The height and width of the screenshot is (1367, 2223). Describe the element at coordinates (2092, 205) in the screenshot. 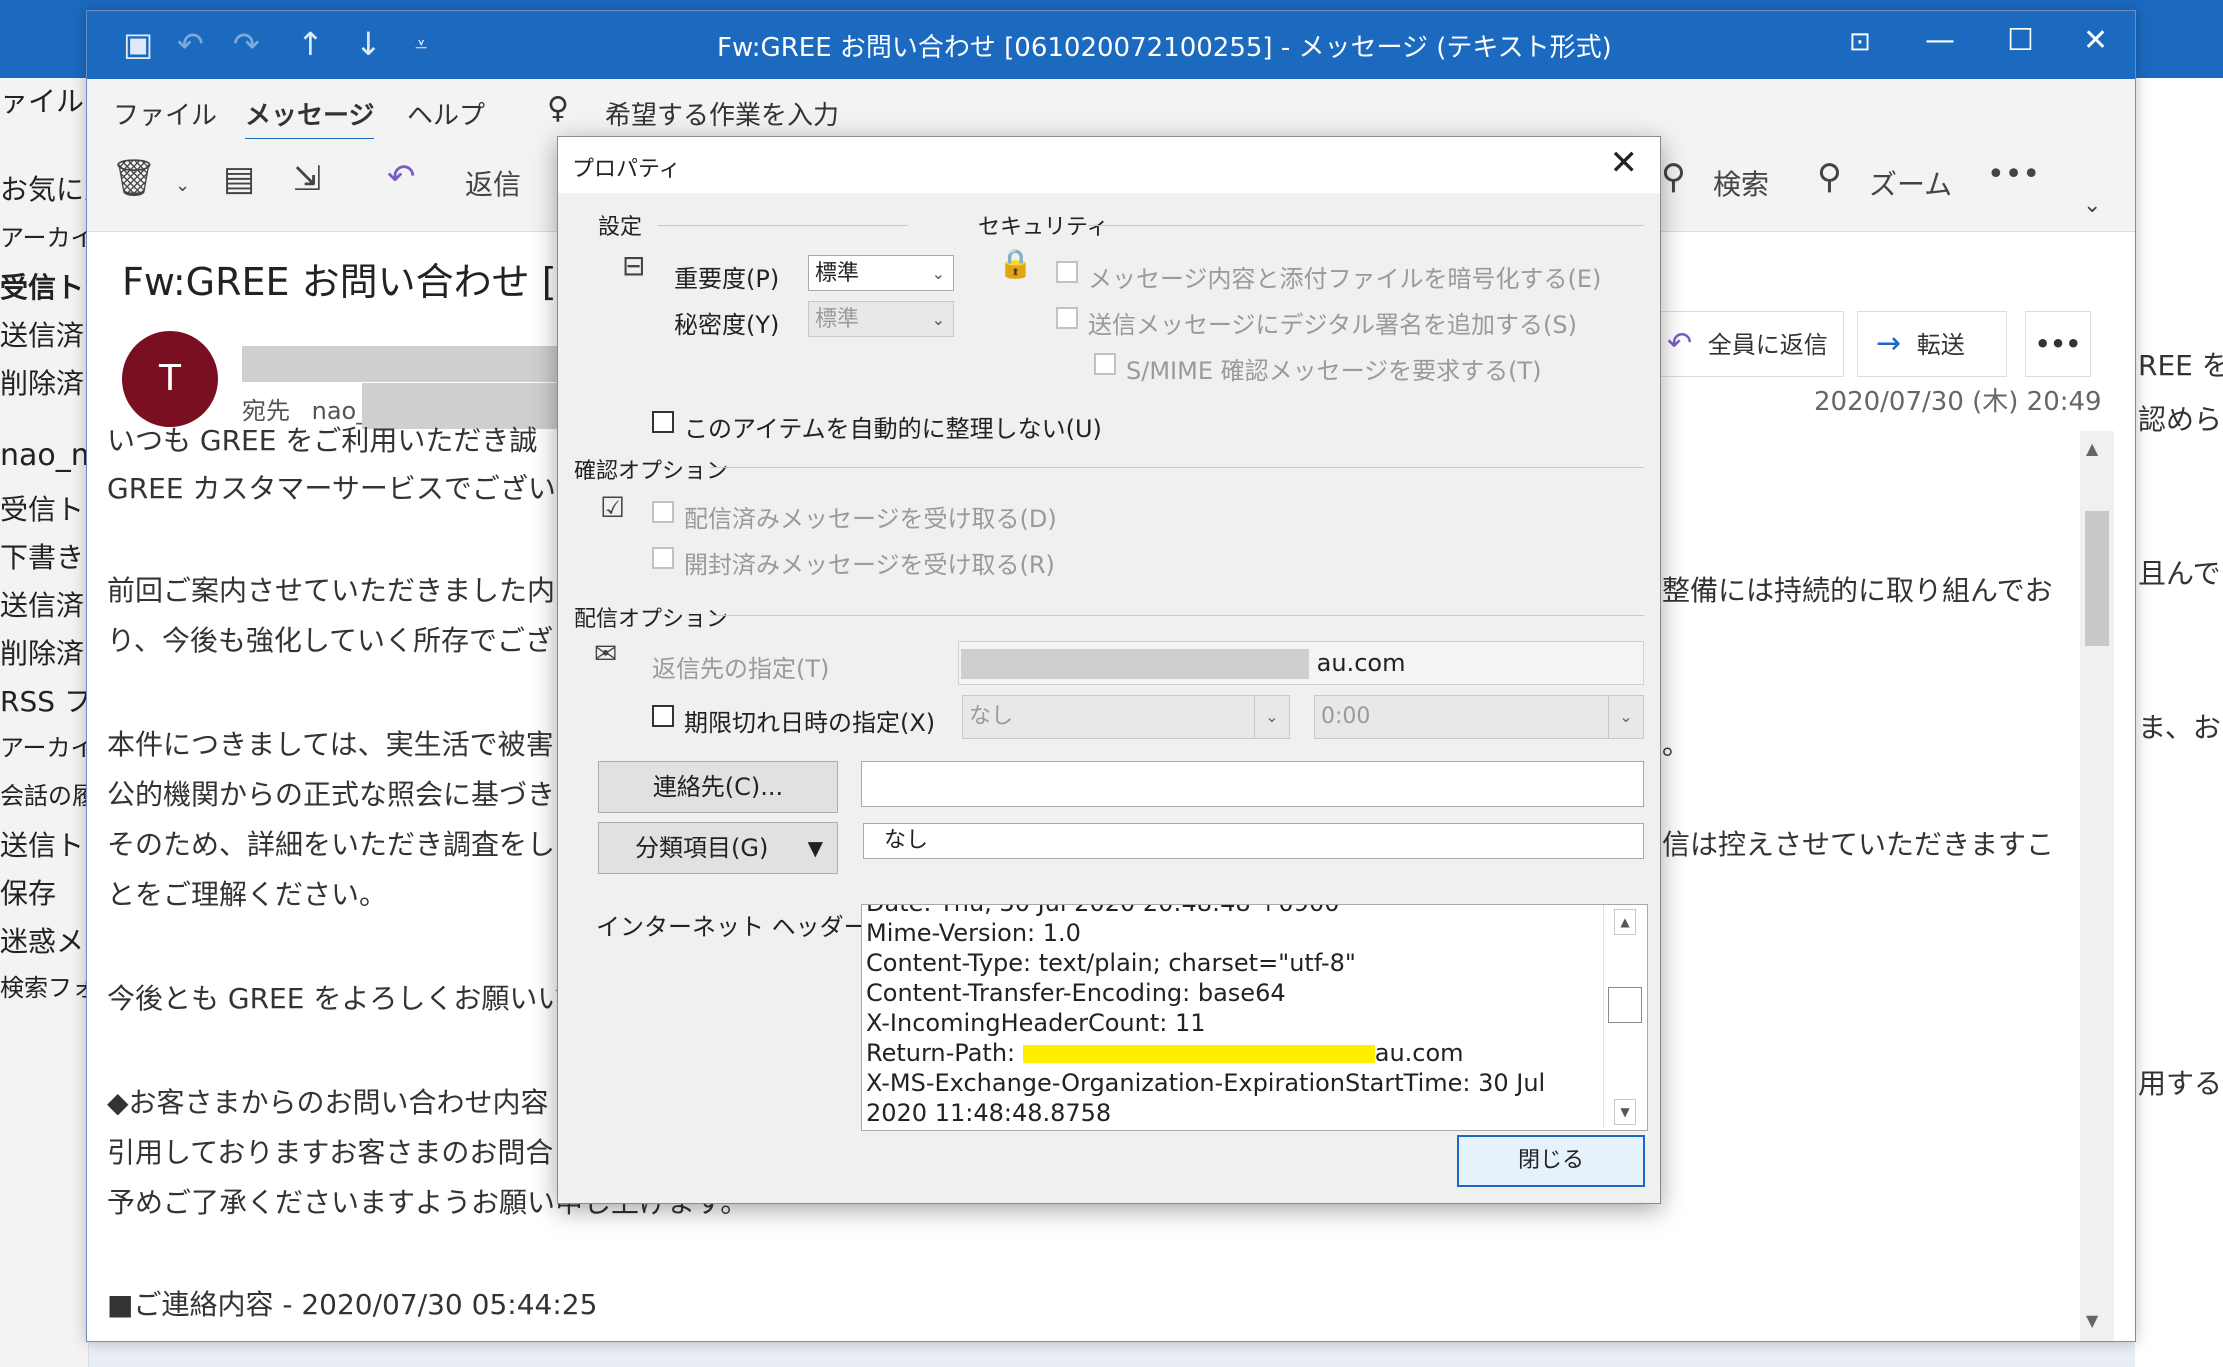

I see `ribbon-expand-icon: ⌄` at that location.